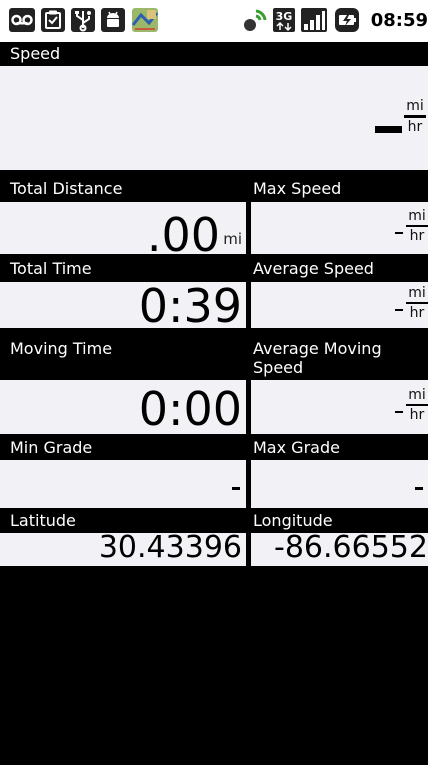 This screenshot has width=428, height=765. What do you see at coordinates (339, 305) in the screenshot?
I see `average-speed-panel: mi hr` at bounding box center [339, 305].